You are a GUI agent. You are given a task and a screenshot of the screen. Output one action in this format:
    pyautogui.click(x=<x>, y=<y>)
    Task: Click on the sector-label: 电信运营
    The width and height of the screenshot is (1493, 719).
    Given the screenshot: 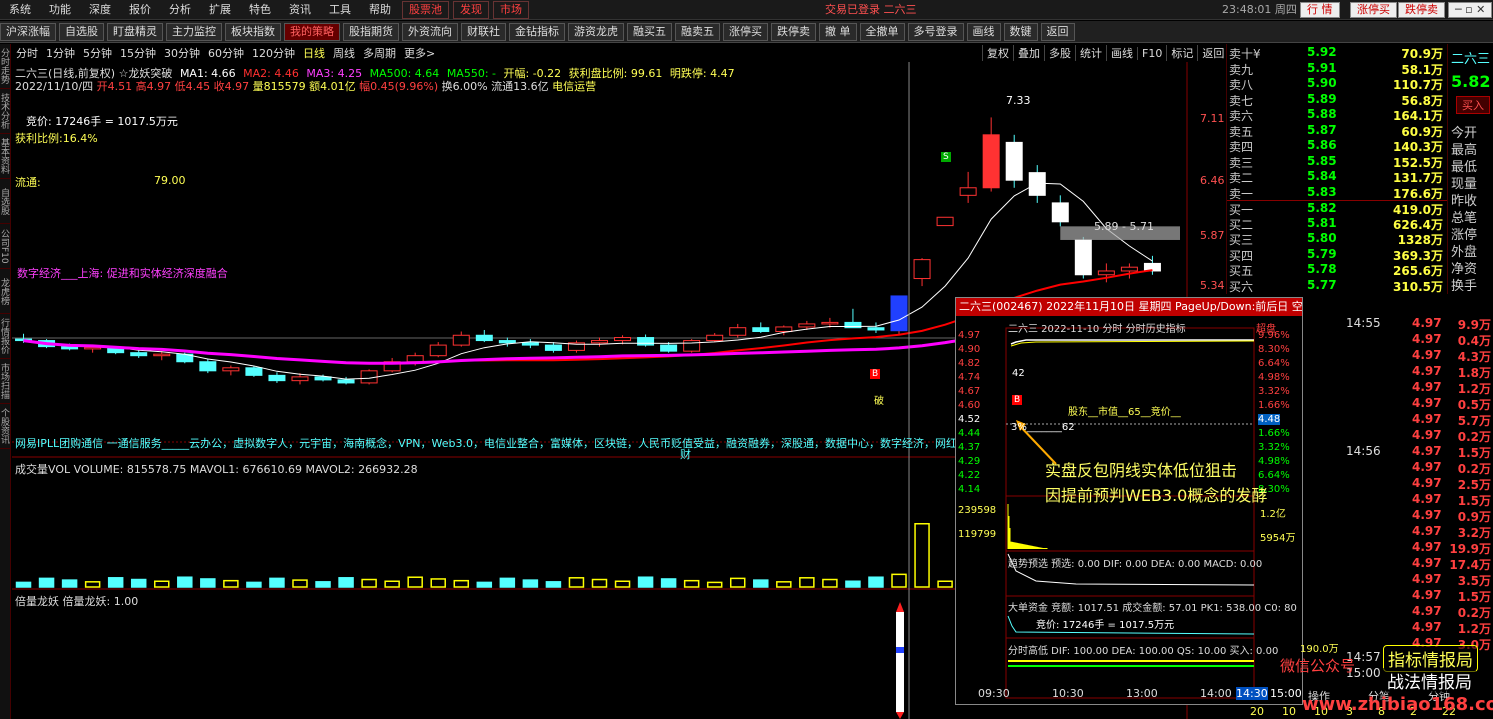 What is the action you would take?
    pyautogui.click(x=574, y=86)
    